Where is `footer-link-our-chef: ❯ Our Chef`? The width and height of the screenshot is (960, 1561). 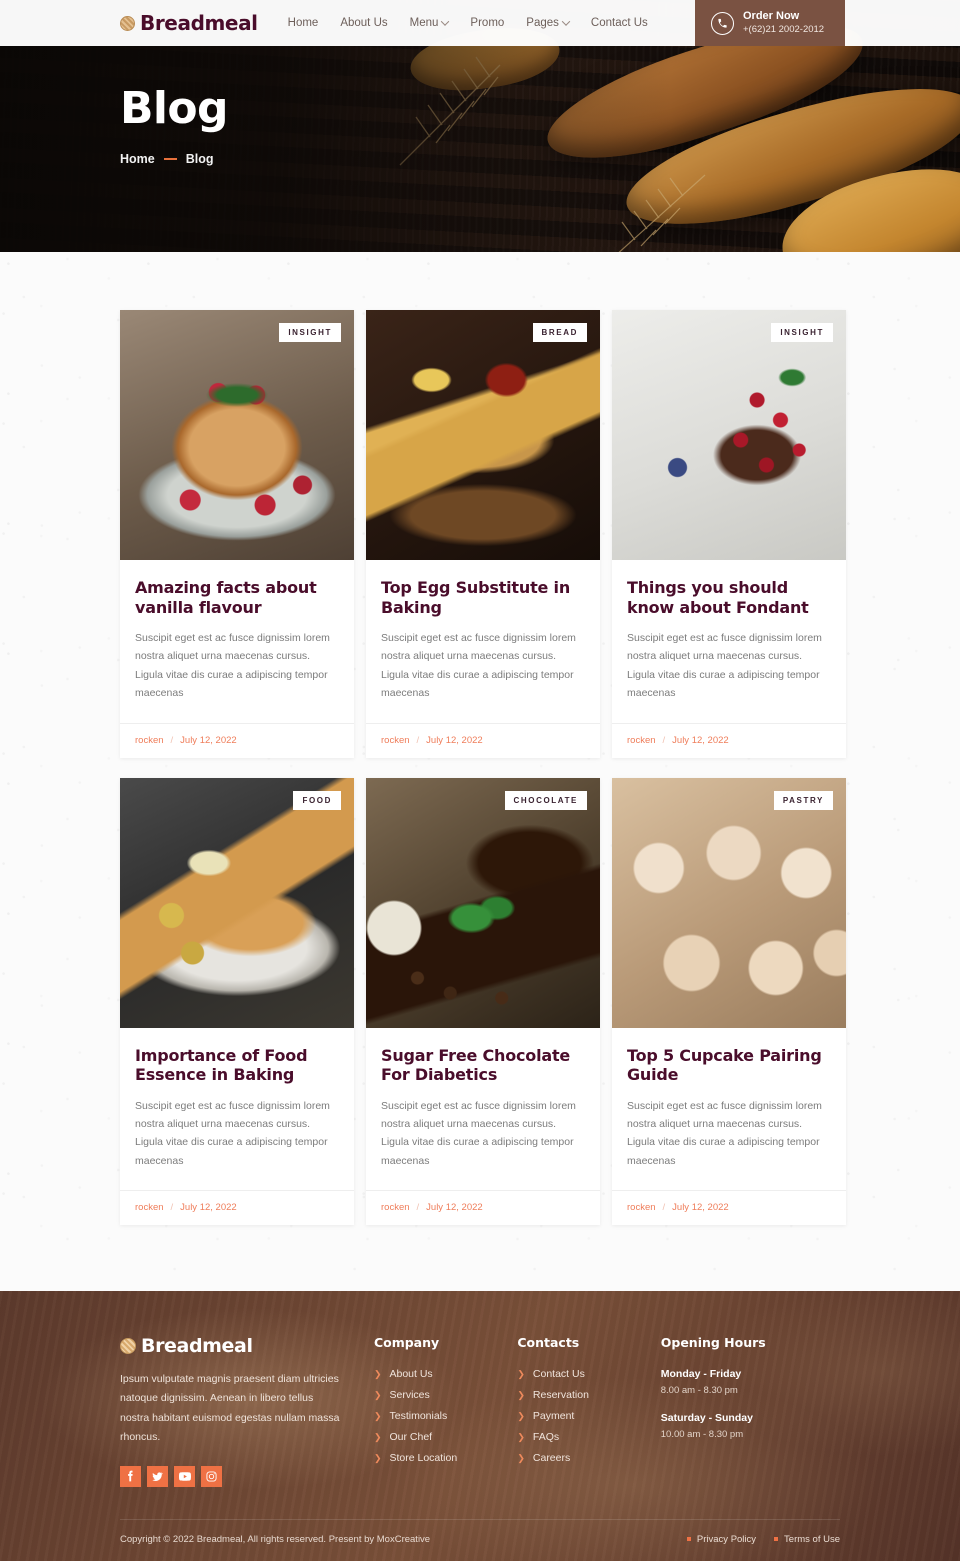
footer-link-our-chef: ❯ Our Chef is located at coordinates (445, 1437).